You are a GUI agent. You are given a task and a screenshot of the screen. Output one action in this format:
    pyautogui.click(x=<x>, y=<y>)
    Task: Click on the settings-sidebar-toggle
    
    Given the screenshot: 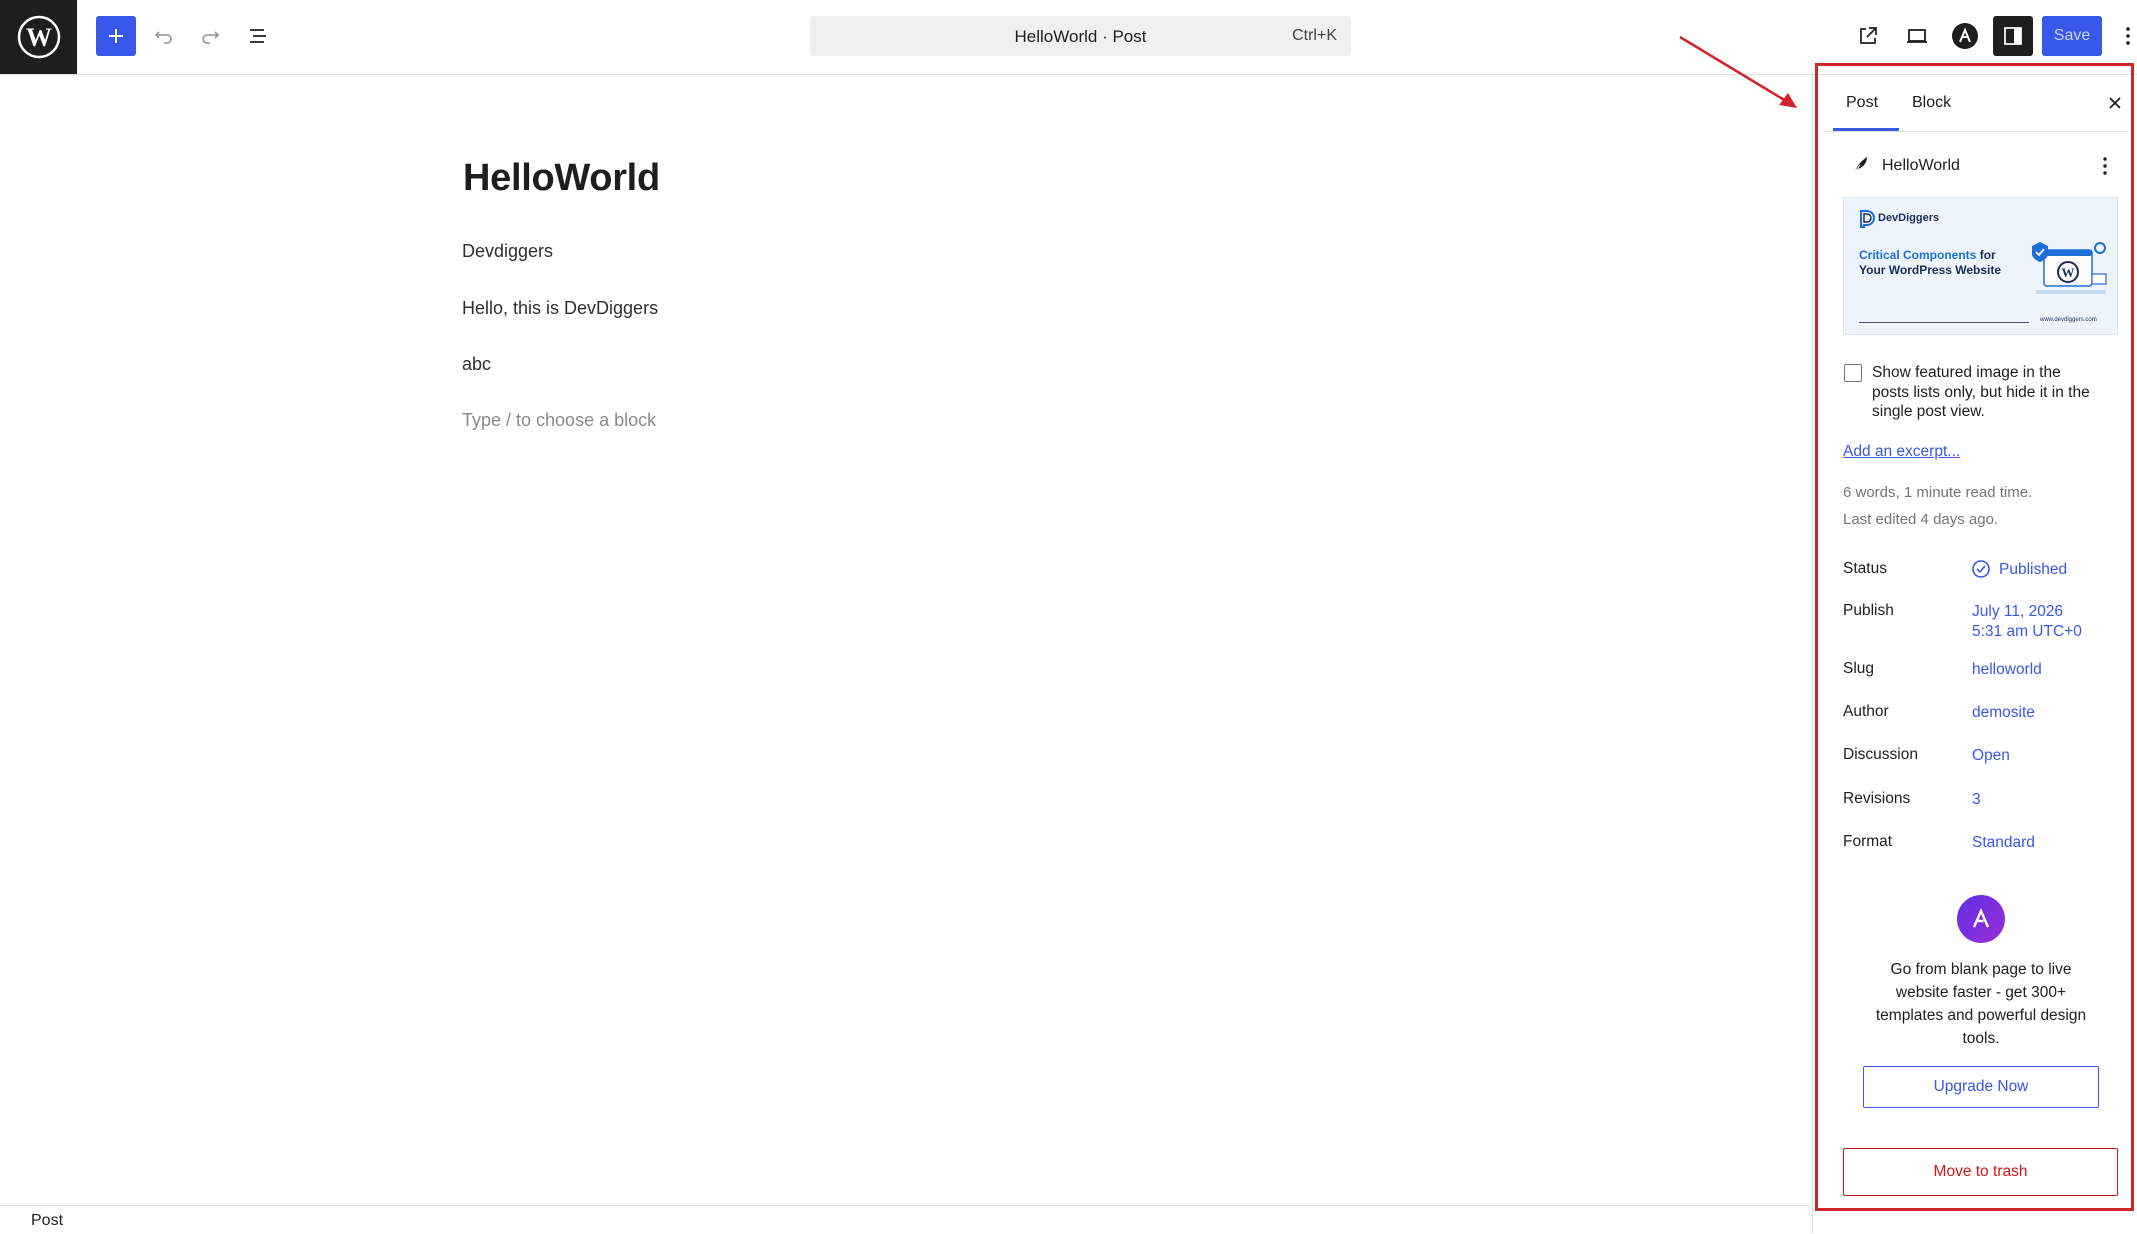 What is the action you would take?
    pyautogui.click(x=2013, y=36)
    